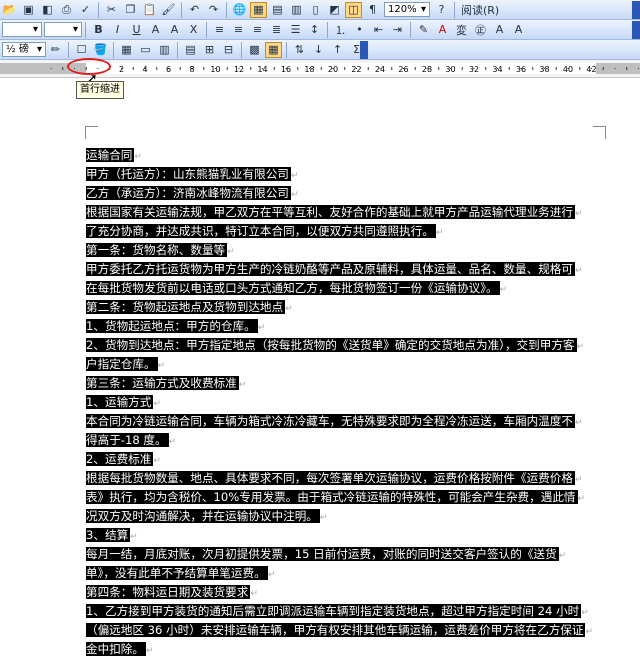 The image size is (640, 664). Describe the element at coordinates (47, 10) in the screenshot. I see `permission-icon: ◧` at that location.